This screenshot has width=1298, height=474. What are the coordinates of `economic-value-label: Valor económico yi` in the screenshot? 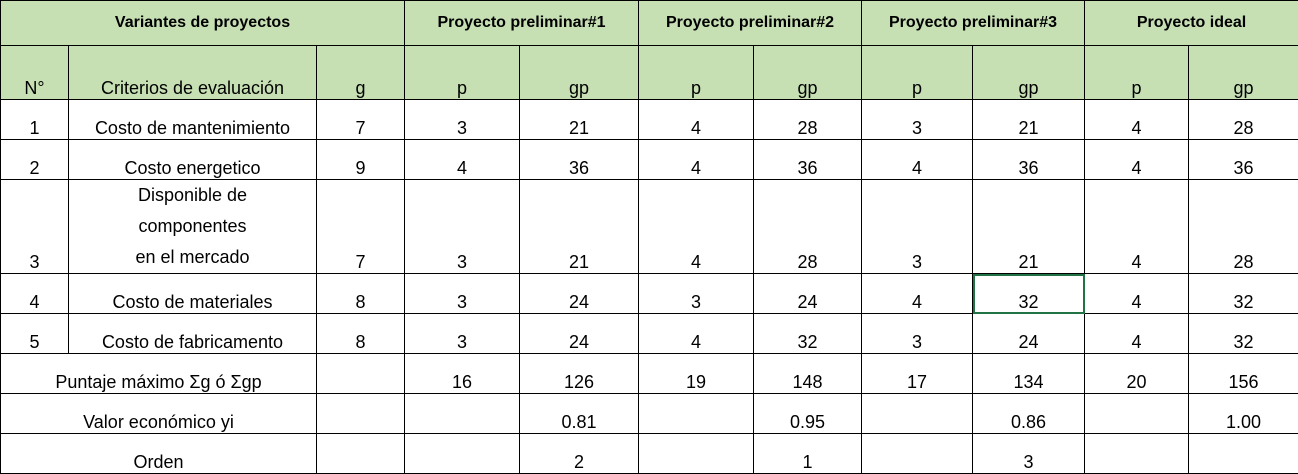 It's located at (159, 414).